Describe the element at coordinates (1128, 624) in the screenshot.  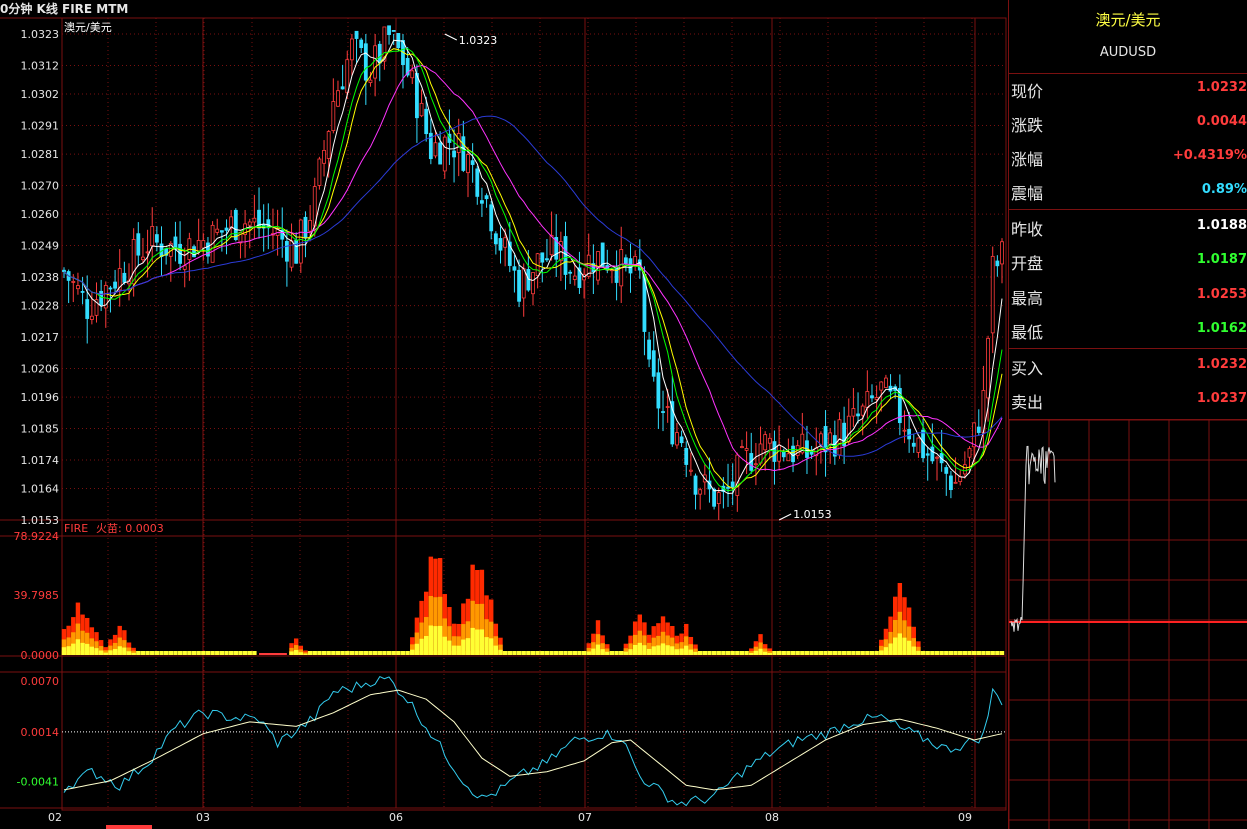
I see `mini-chart` at that location.